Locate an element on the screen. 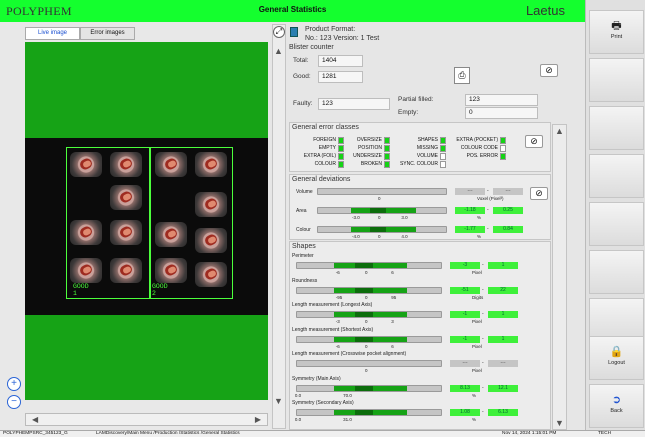  zoom-out-icon: − is located at coordinates (14, 402).